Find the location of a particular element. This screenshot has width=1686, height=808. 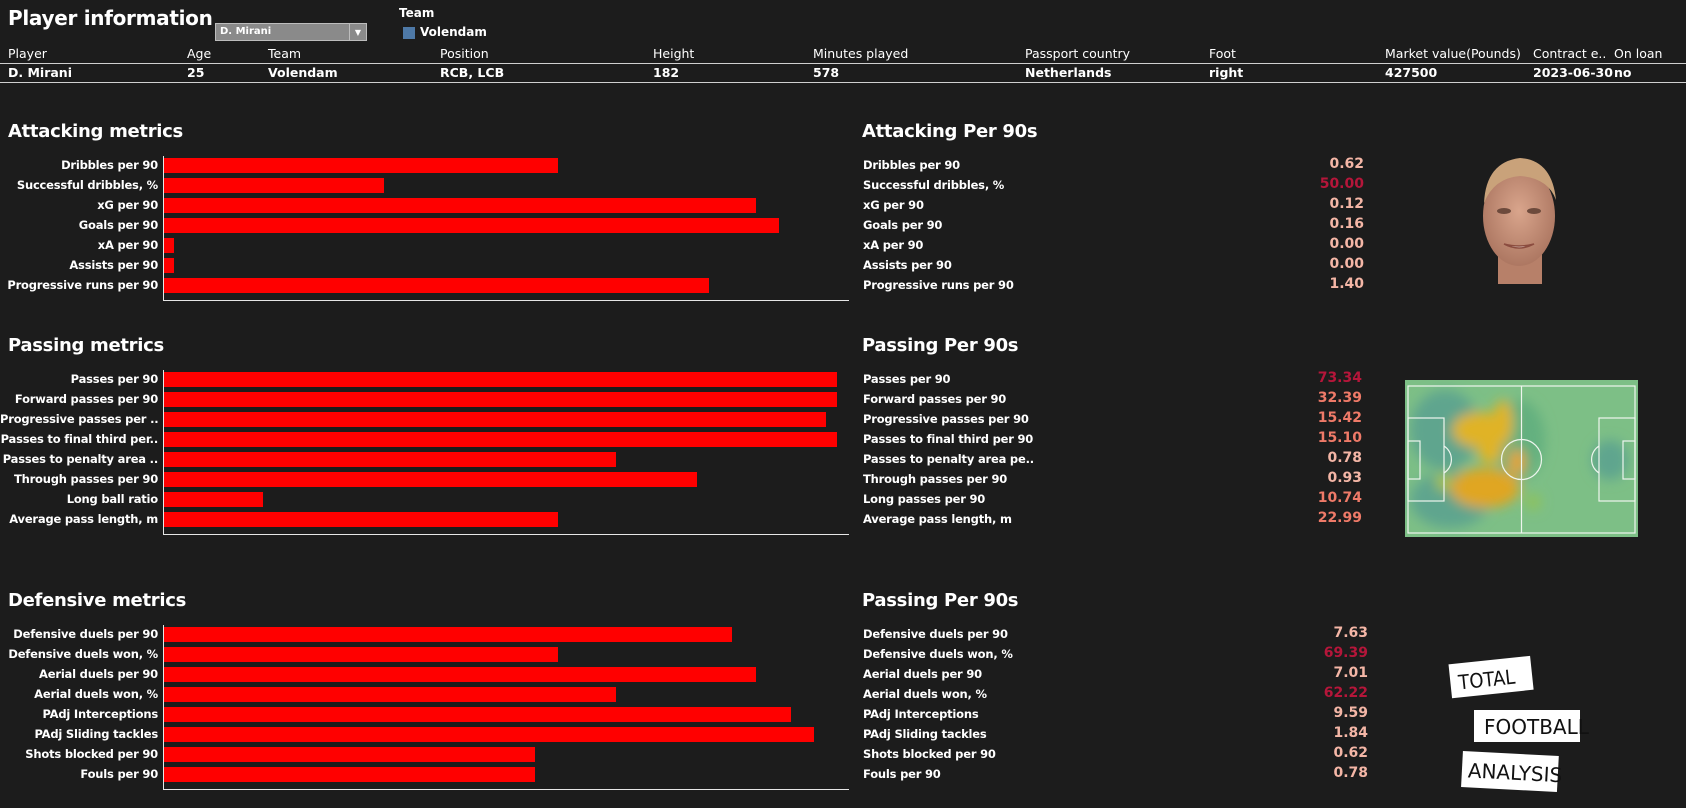

col-header-player: Player is located at coordinates (27, 53).